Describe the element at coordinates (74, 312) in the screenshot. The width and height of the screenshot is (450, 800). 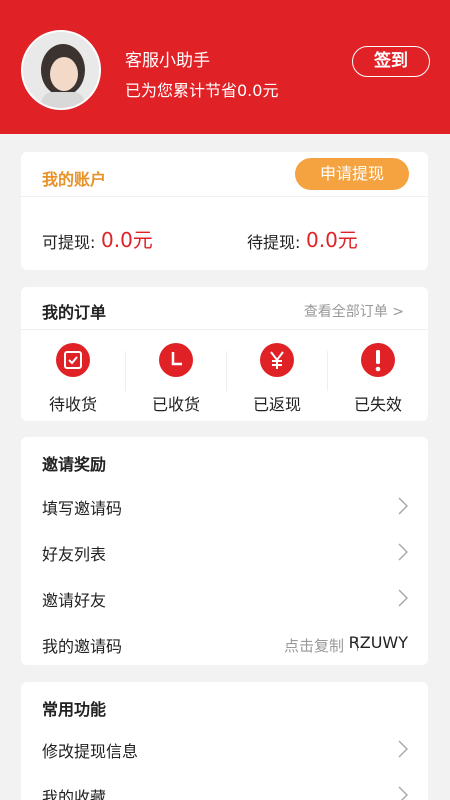
I see `orders-title: 我的订单` at that location.